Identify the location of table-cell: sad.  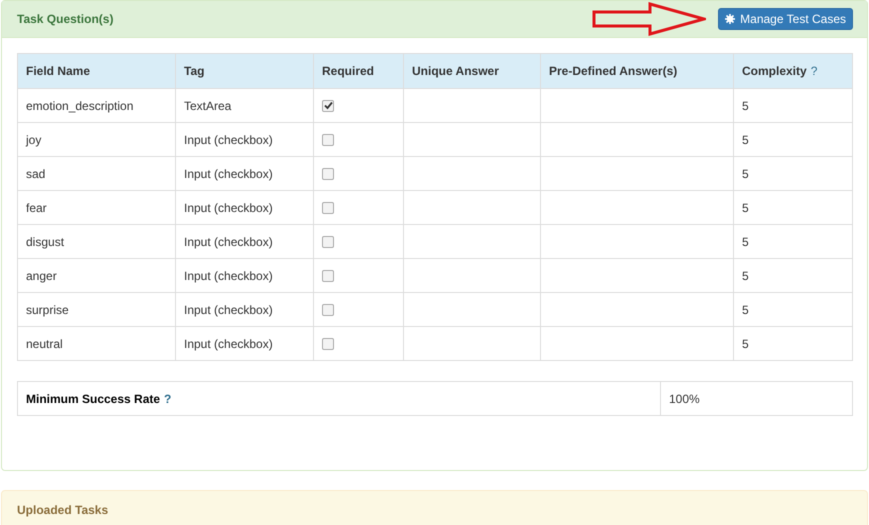
(97, 173).